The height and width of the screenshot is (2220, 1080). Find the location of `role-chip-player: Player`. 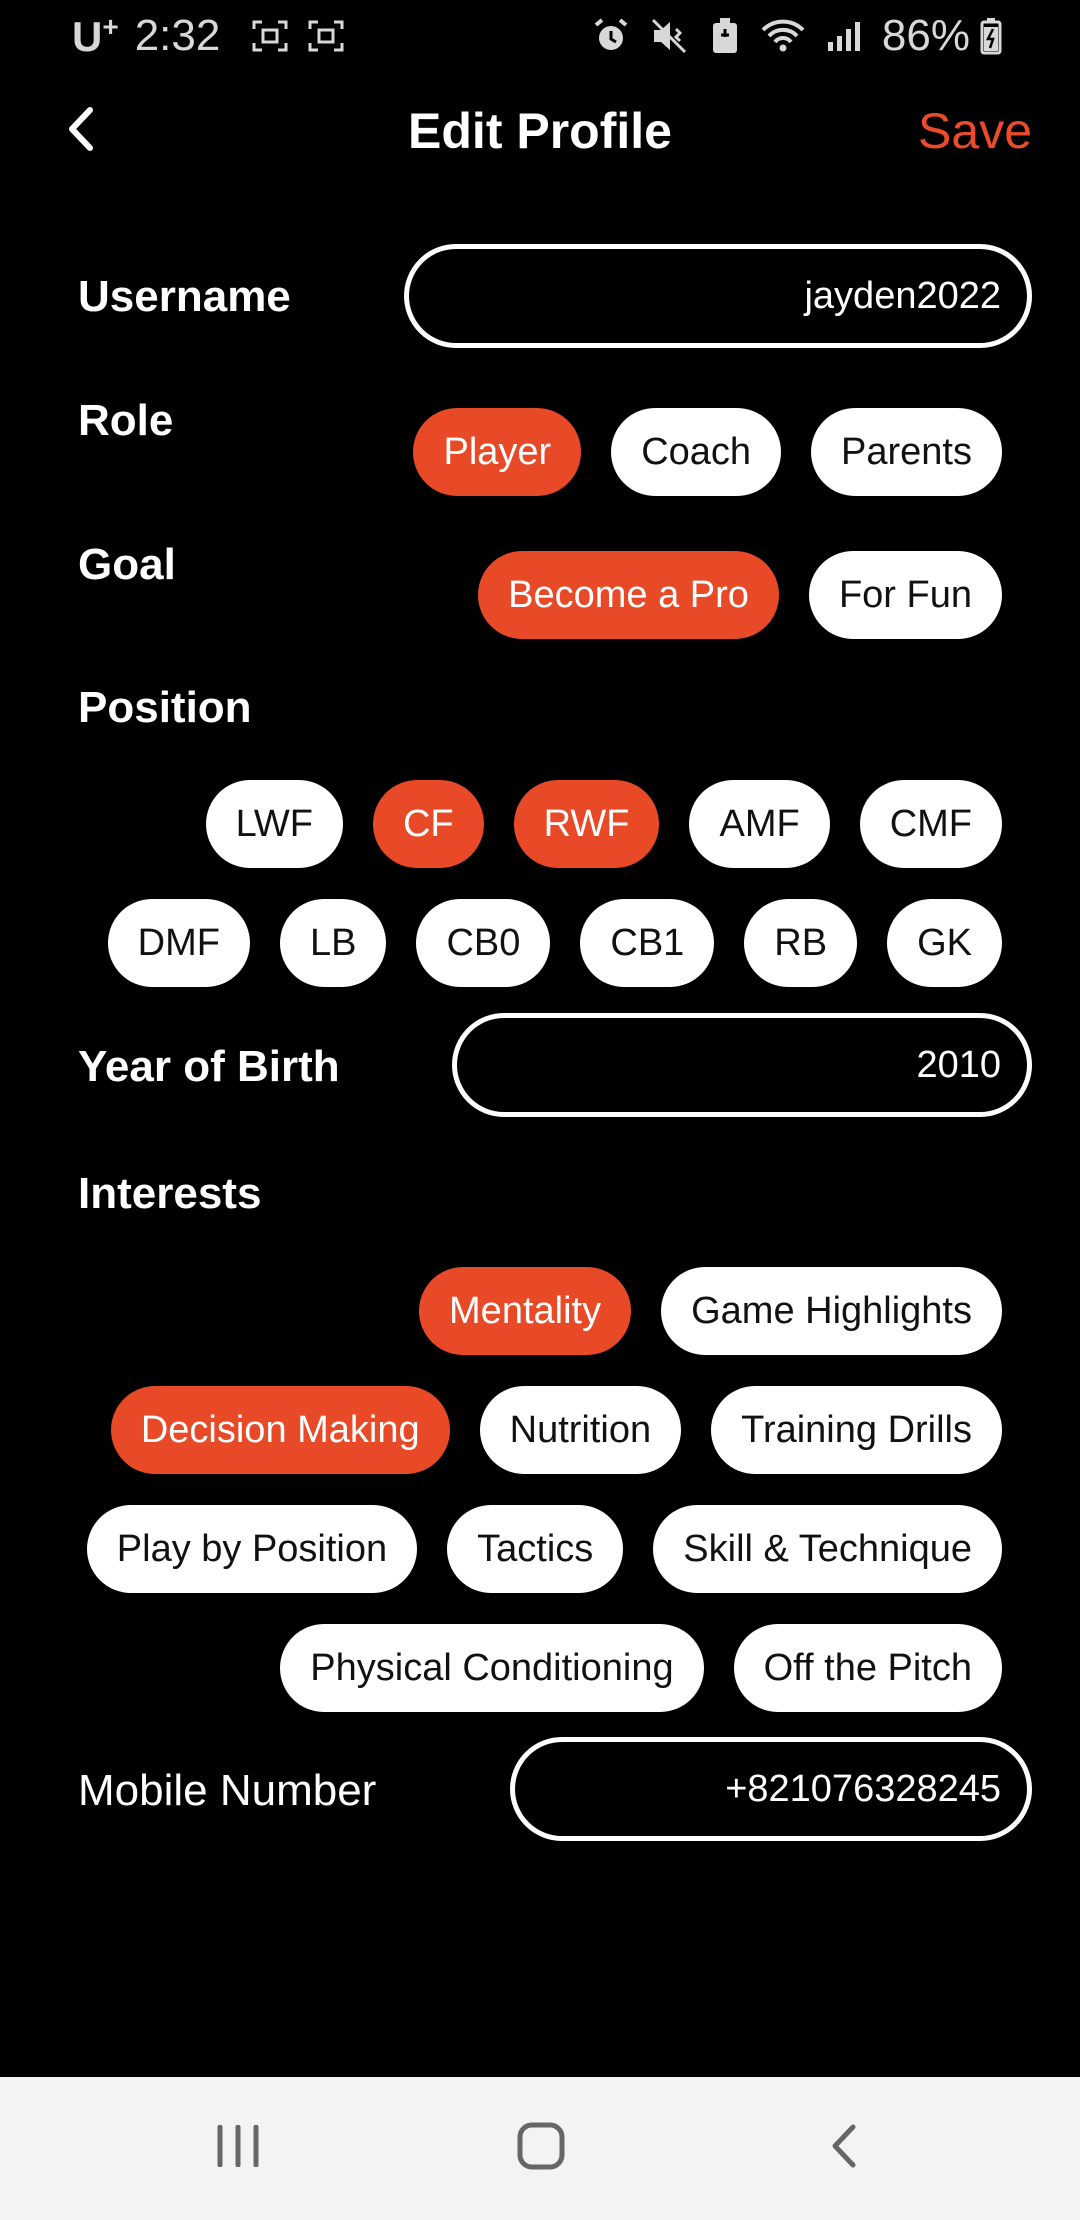

role-chip-player: Player is located at coordinates (497, 452).